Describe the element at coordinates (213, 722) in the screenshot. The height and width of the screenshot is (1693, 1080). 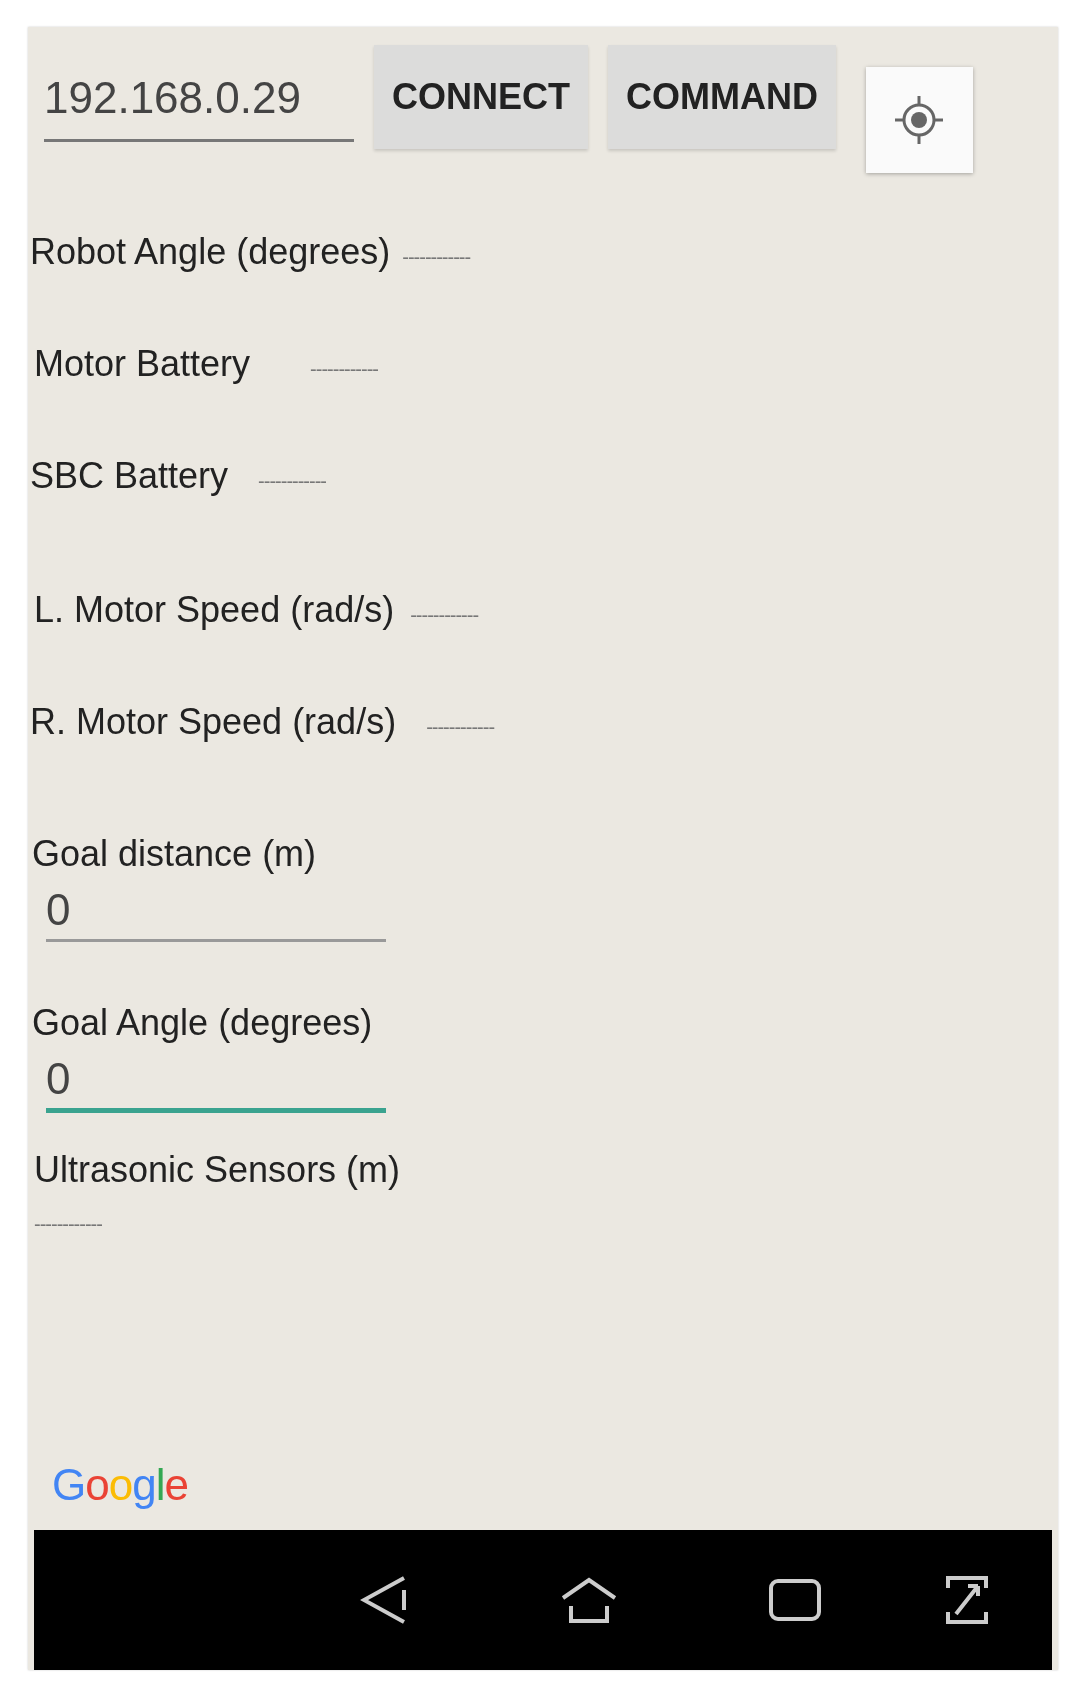
I see `reading-label: R. Motor Speed (rad/s)` at that location.